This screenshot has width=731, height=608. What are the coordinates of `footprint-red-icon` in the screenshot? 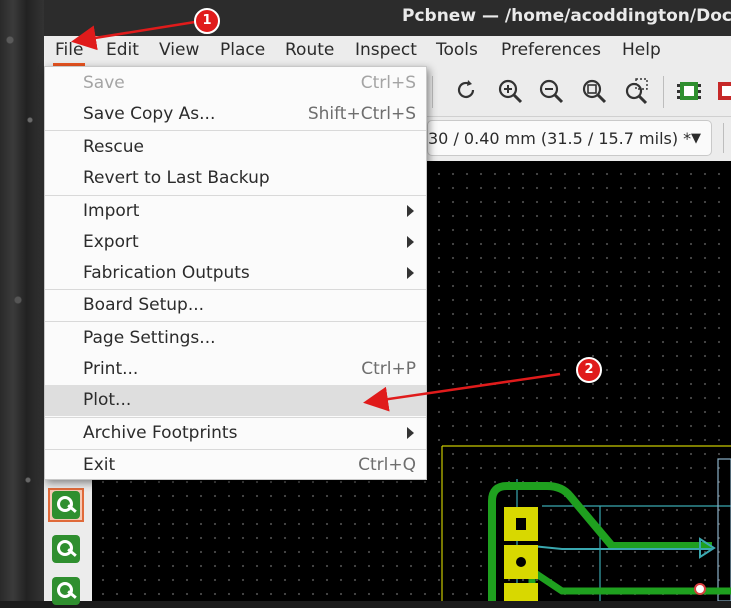 It's located at (721, 92).